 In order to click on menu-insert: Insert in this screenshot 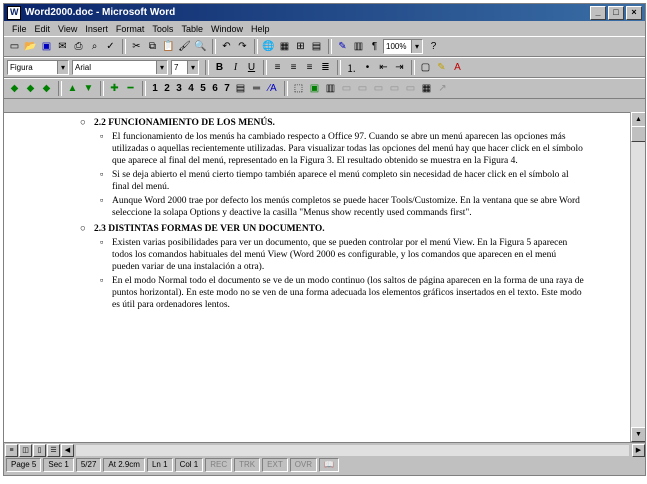, I will do `click(96, 29)`.